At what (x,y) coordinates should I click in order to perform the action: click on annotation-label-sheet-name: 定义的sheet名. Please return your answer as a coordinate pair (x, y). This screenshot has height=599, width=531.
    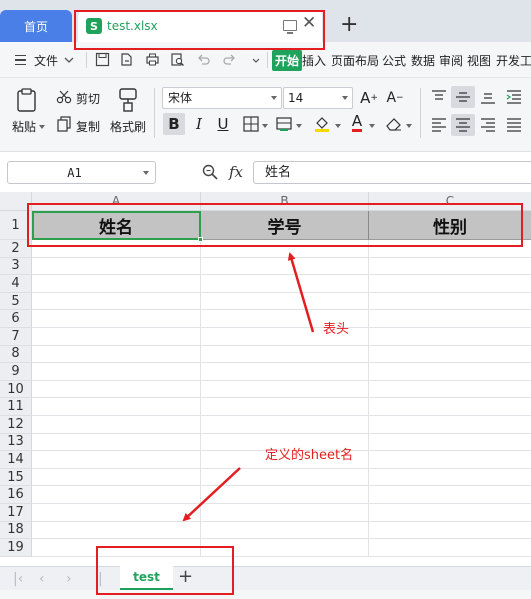
    Looking at the image, I should click on (309, 455).